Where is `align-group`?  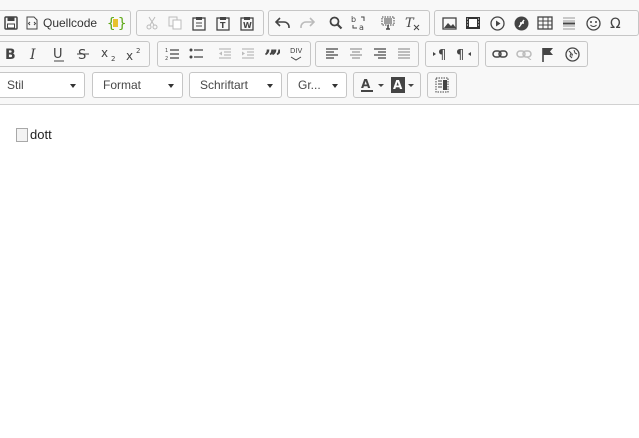
align-group is located at coordinates (367, 54).